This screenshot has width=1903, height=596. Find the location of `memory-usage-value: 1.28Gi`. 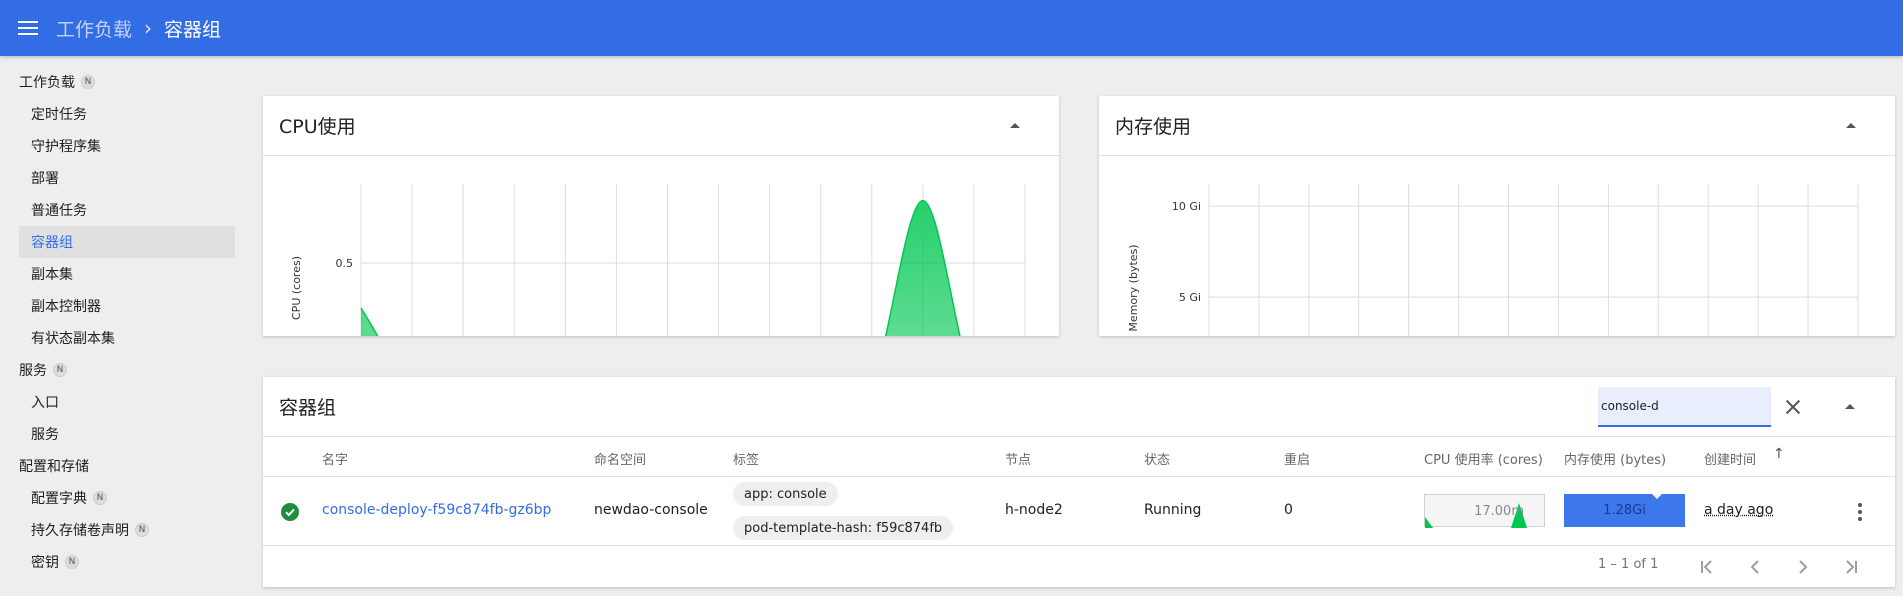

memory-usage-value: 1.28Gi is located at coordinates (1624, 510).